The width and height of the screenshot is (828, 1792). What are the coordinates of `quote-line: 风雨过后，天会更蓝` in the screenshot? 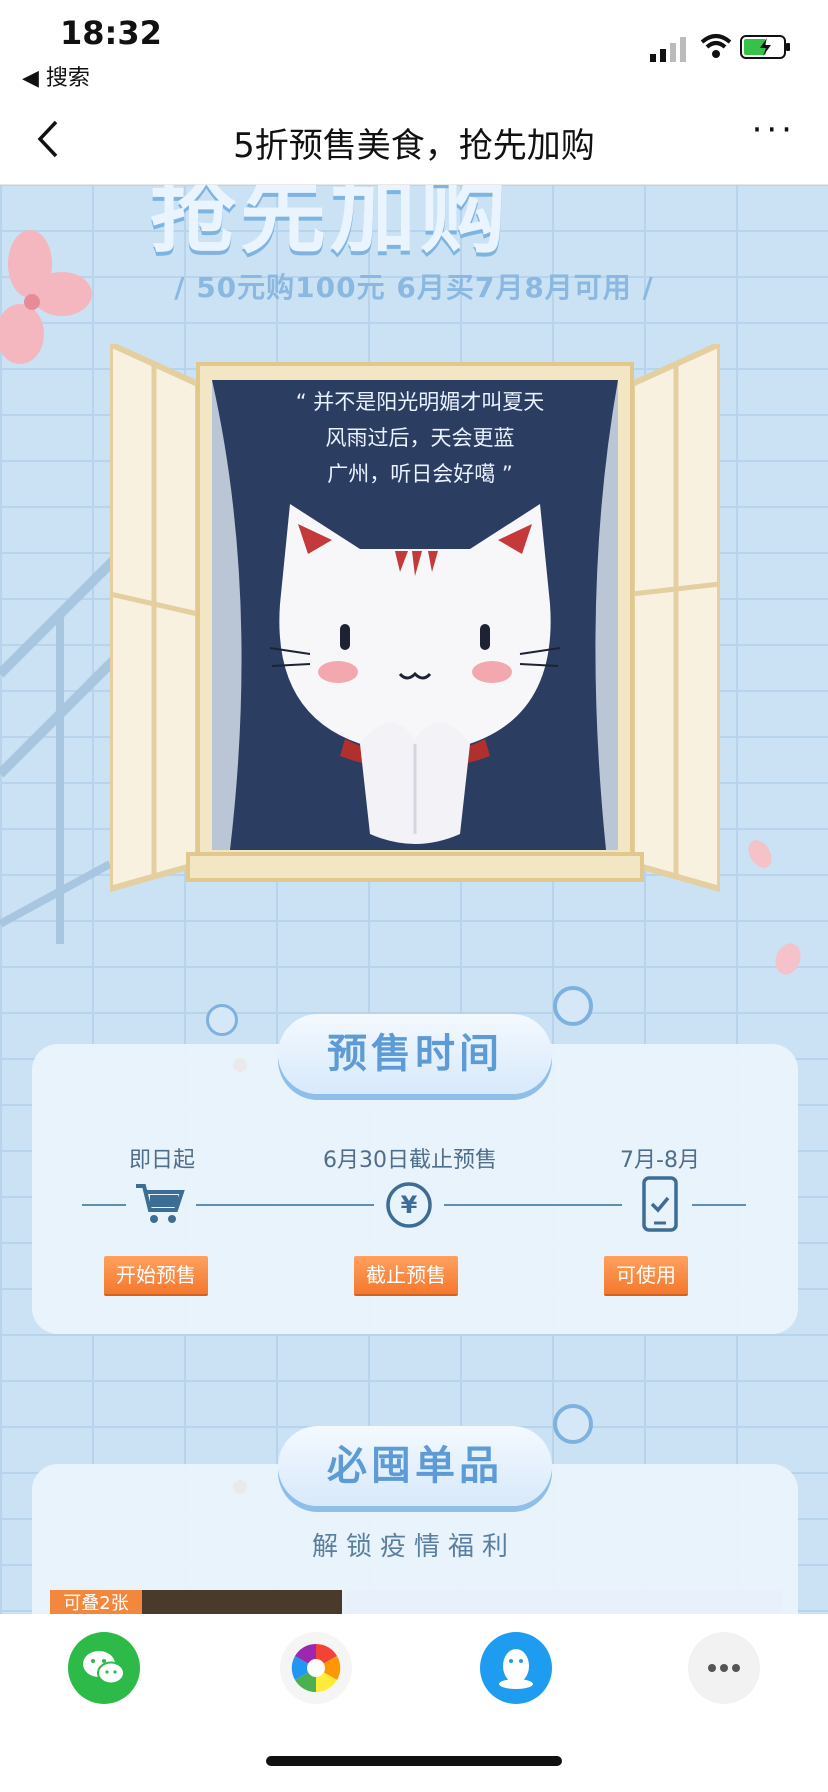 It's located at (420, 438).